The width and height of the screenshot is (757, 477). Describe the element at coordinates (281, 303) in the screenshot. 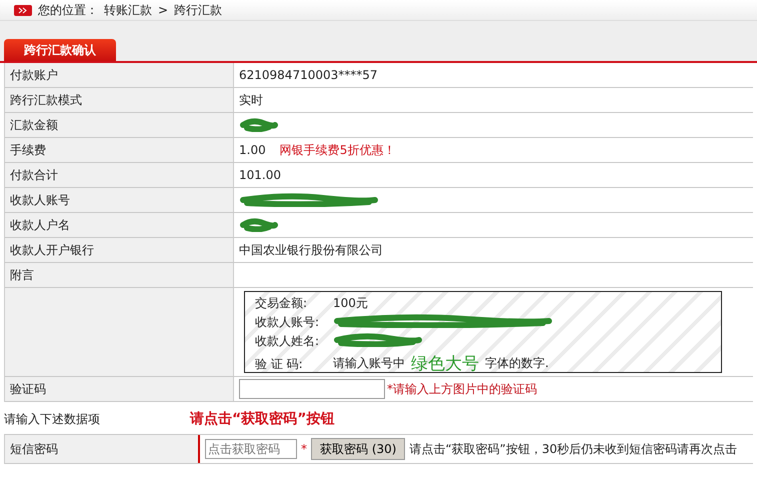

I see `captcha-label: 交易金额:` at that location.